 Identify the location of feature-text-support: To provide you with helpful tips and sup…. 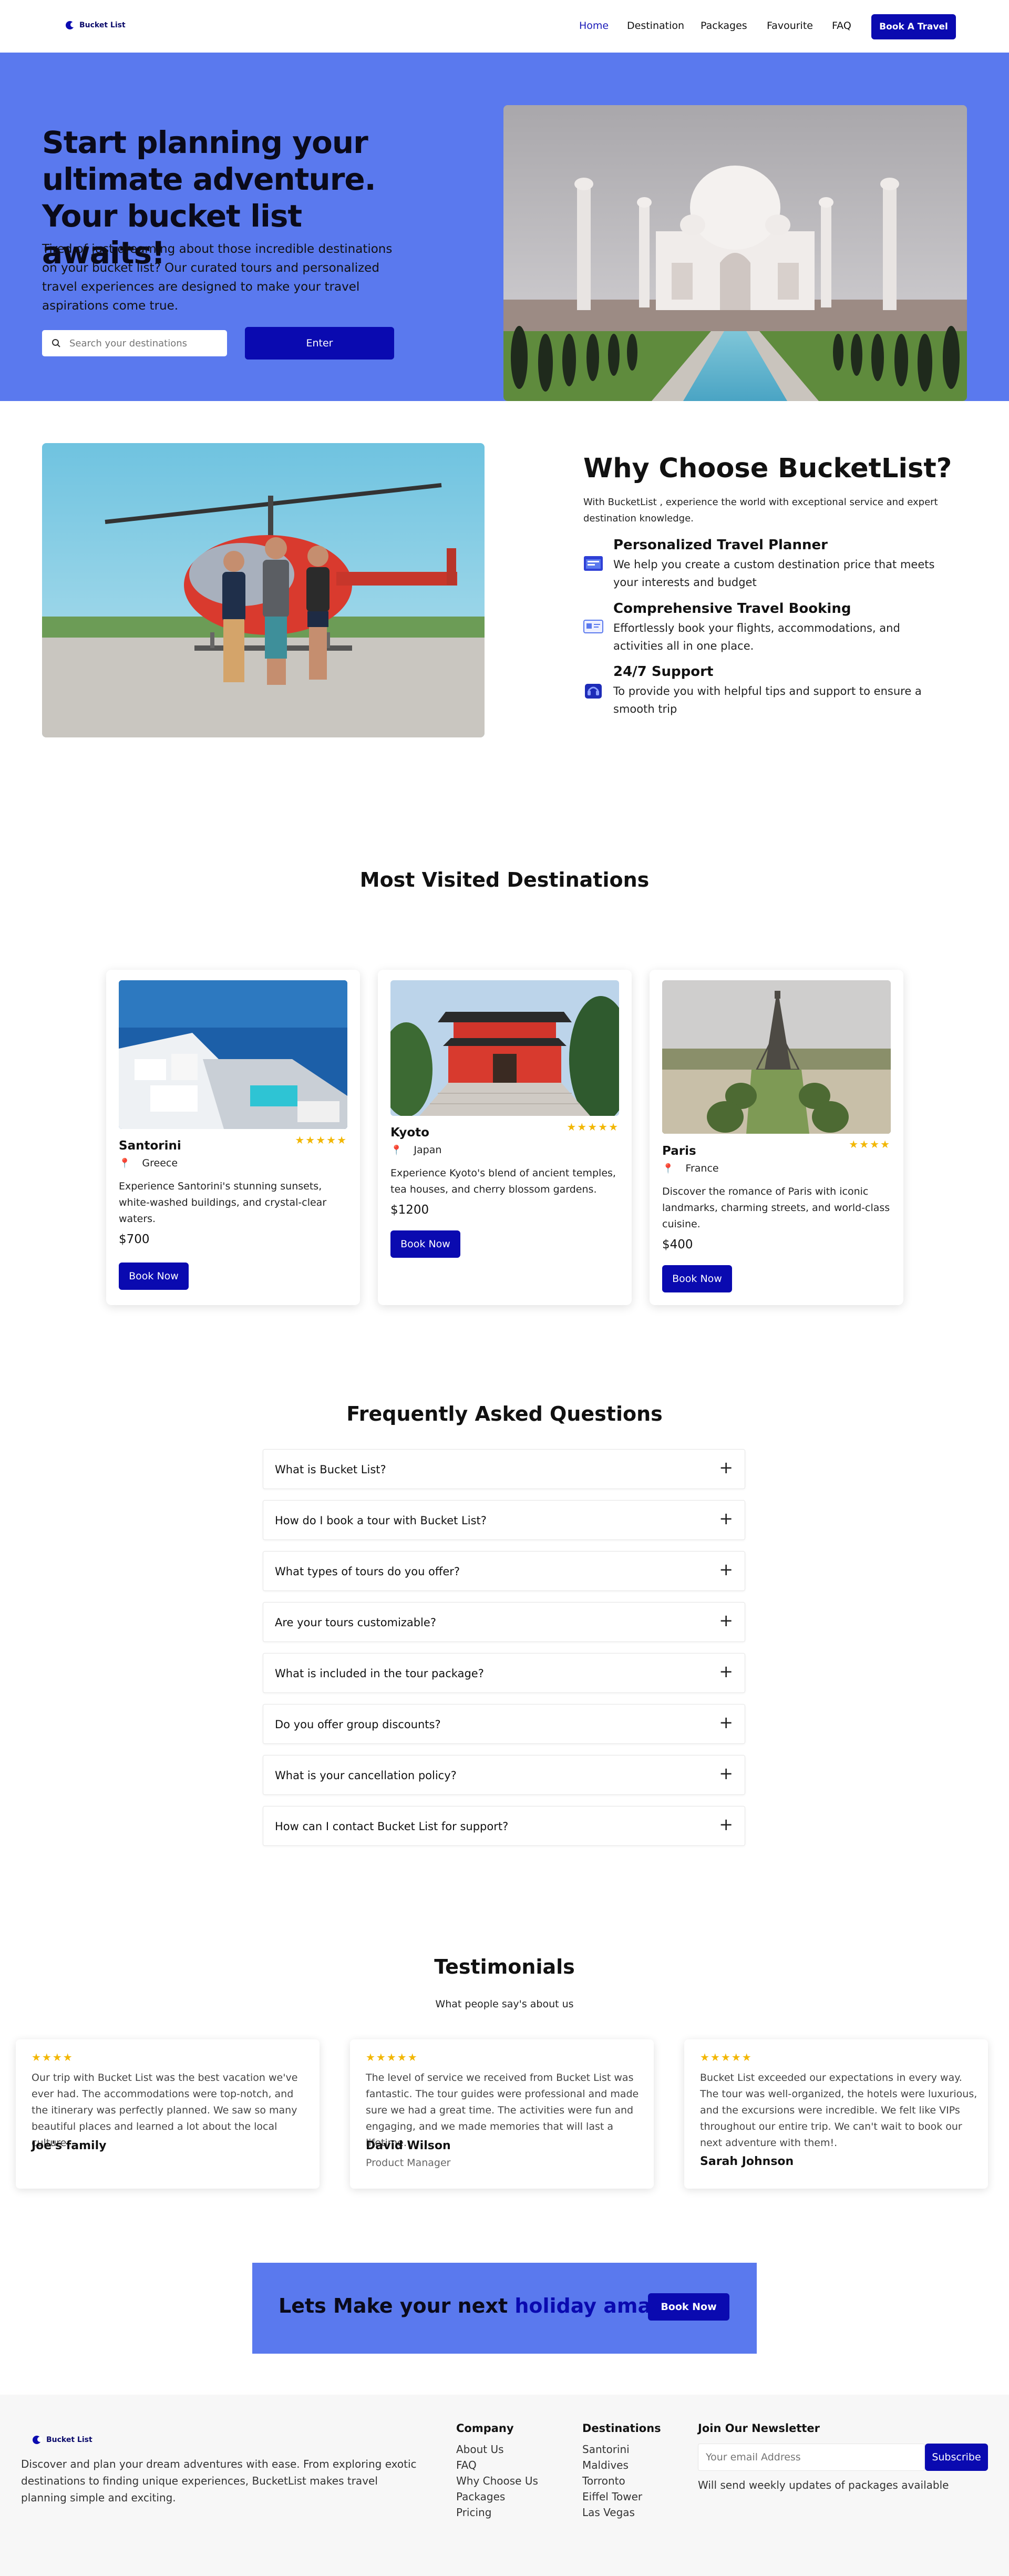
(767, 700).